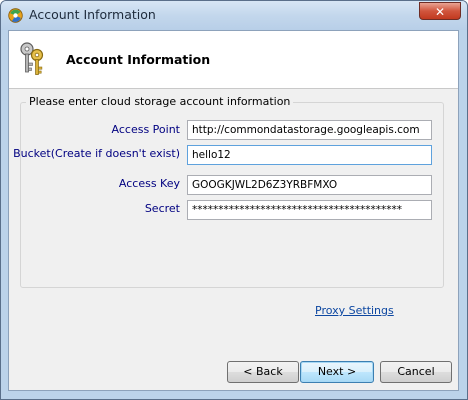 The image size is (468, 400). What do you see at coordinates (15, 15) in the screenshot?
I see `app-icon` at bounding box center [15, 15].